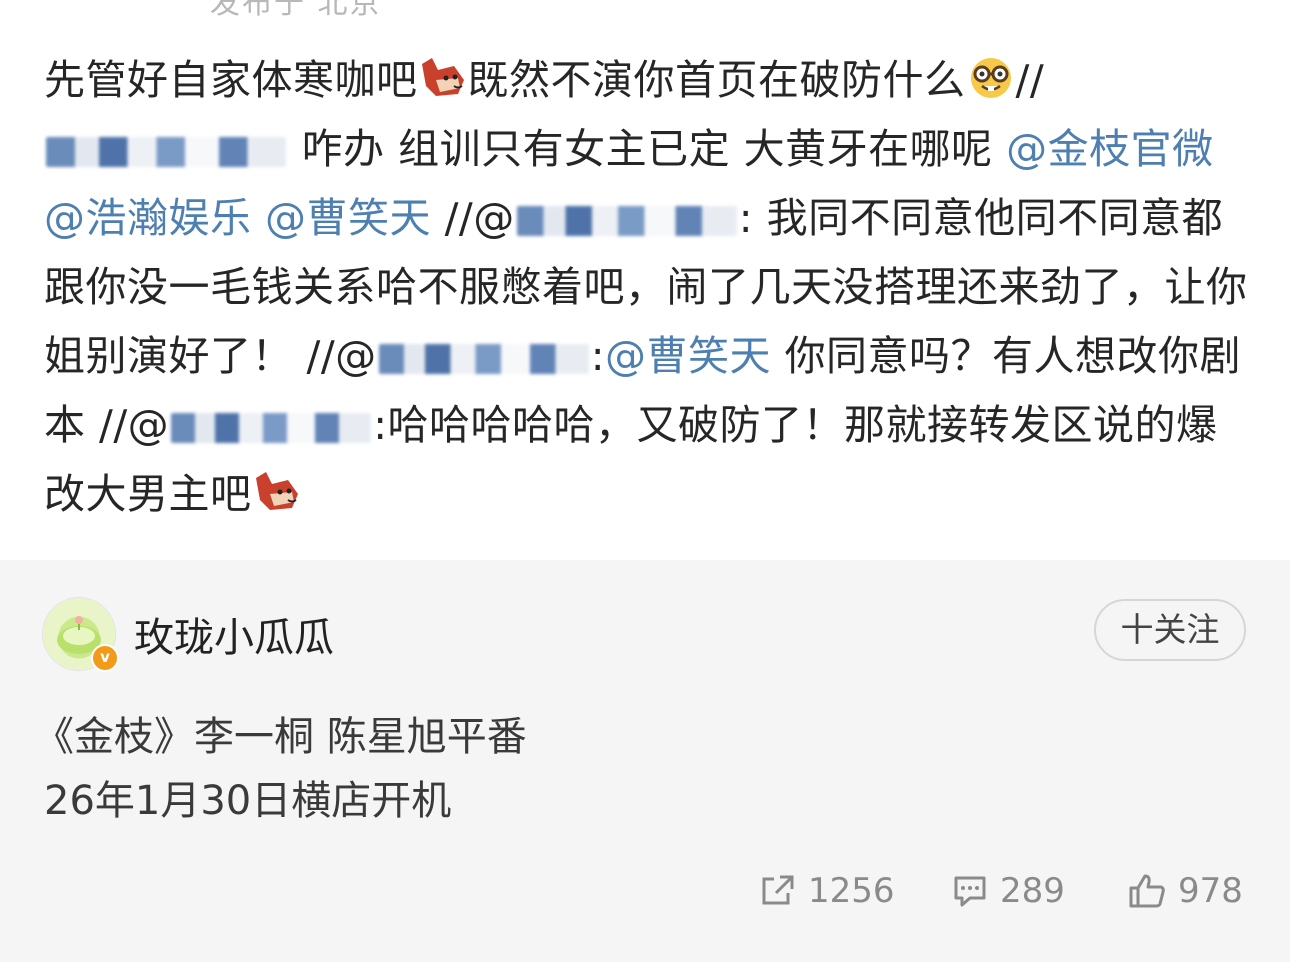  Describe the element at coordinates (231, 80) in the screenshot. I see `post-text: 先管好自家体寒咖吧` at that location.